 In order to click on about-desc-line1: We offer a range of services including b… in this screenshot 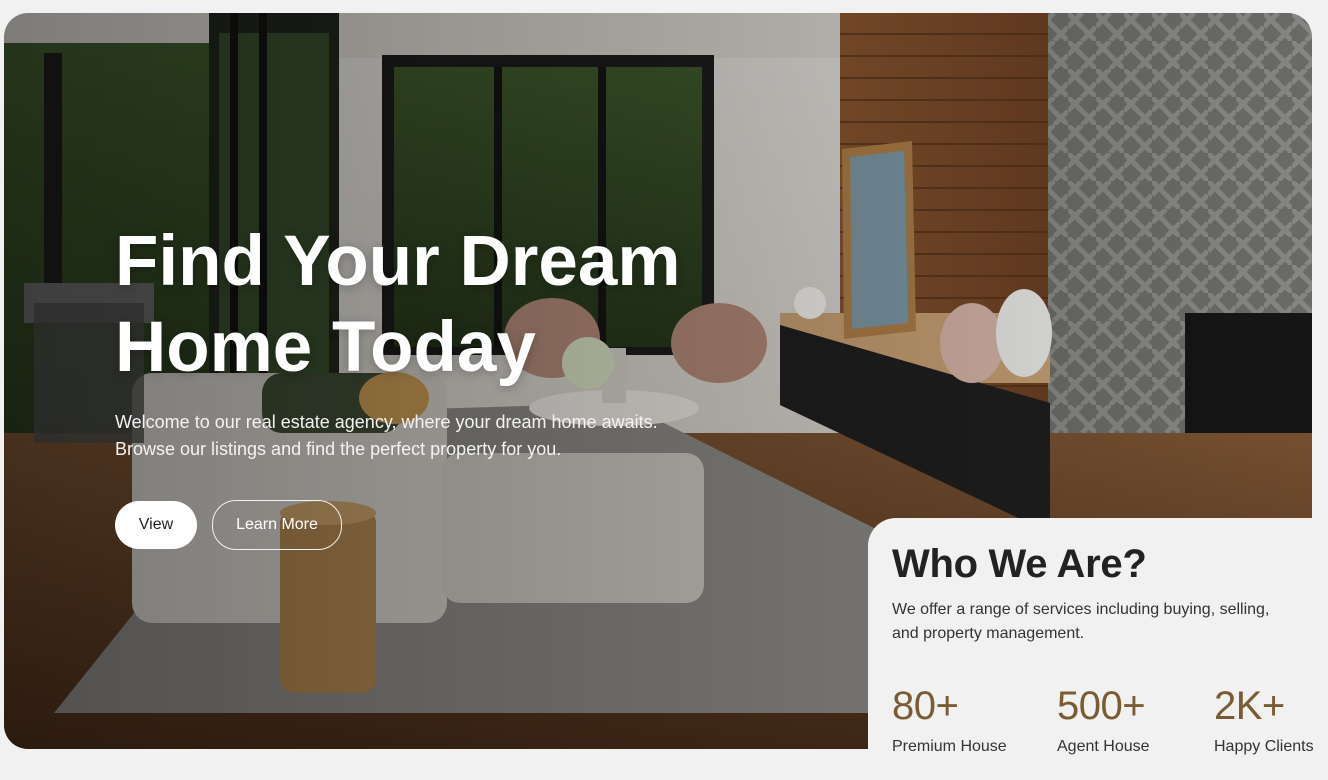, I will do `click(1081, 609)`.